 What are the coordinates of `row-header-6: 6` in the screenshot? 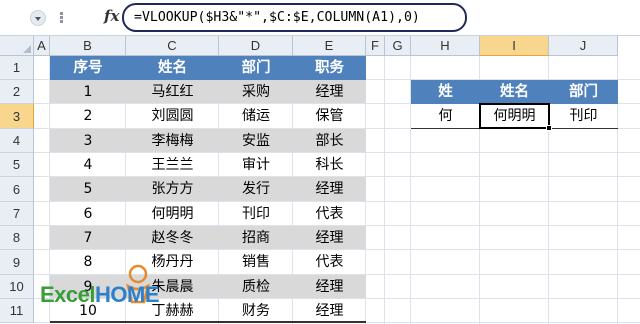 It's located at (17, 189).